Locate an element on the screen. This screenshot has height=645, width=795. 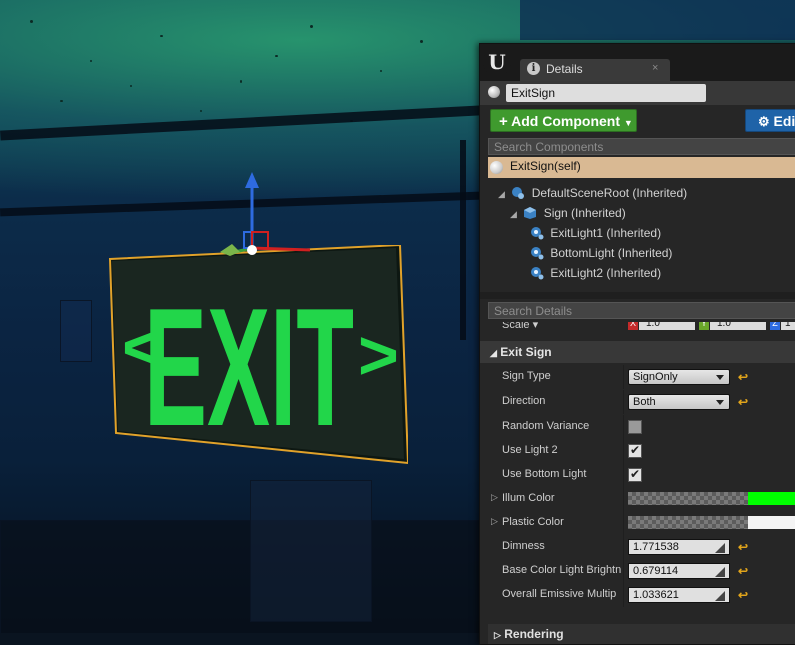
transform-gizmo is located at coordinates (275, 220).